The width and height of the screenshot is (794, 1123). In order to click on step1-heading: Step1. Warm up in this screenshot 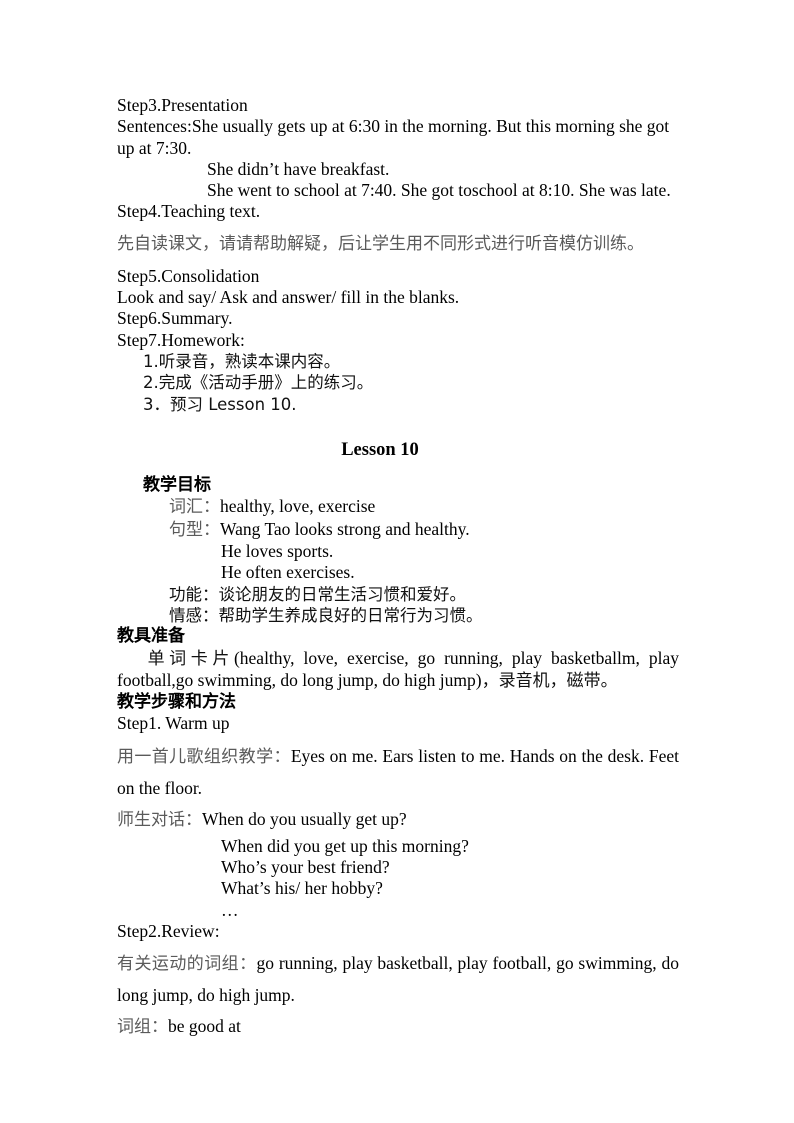, I will do `click(173, 723)`.